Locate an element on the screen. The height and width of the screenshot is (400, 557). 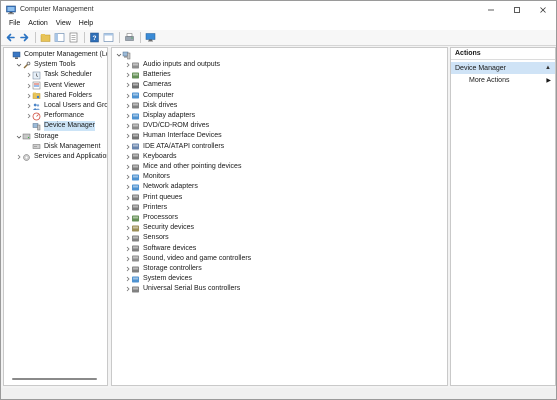
device-category-software-devices: Software devices is located at coordinates (160, 249).